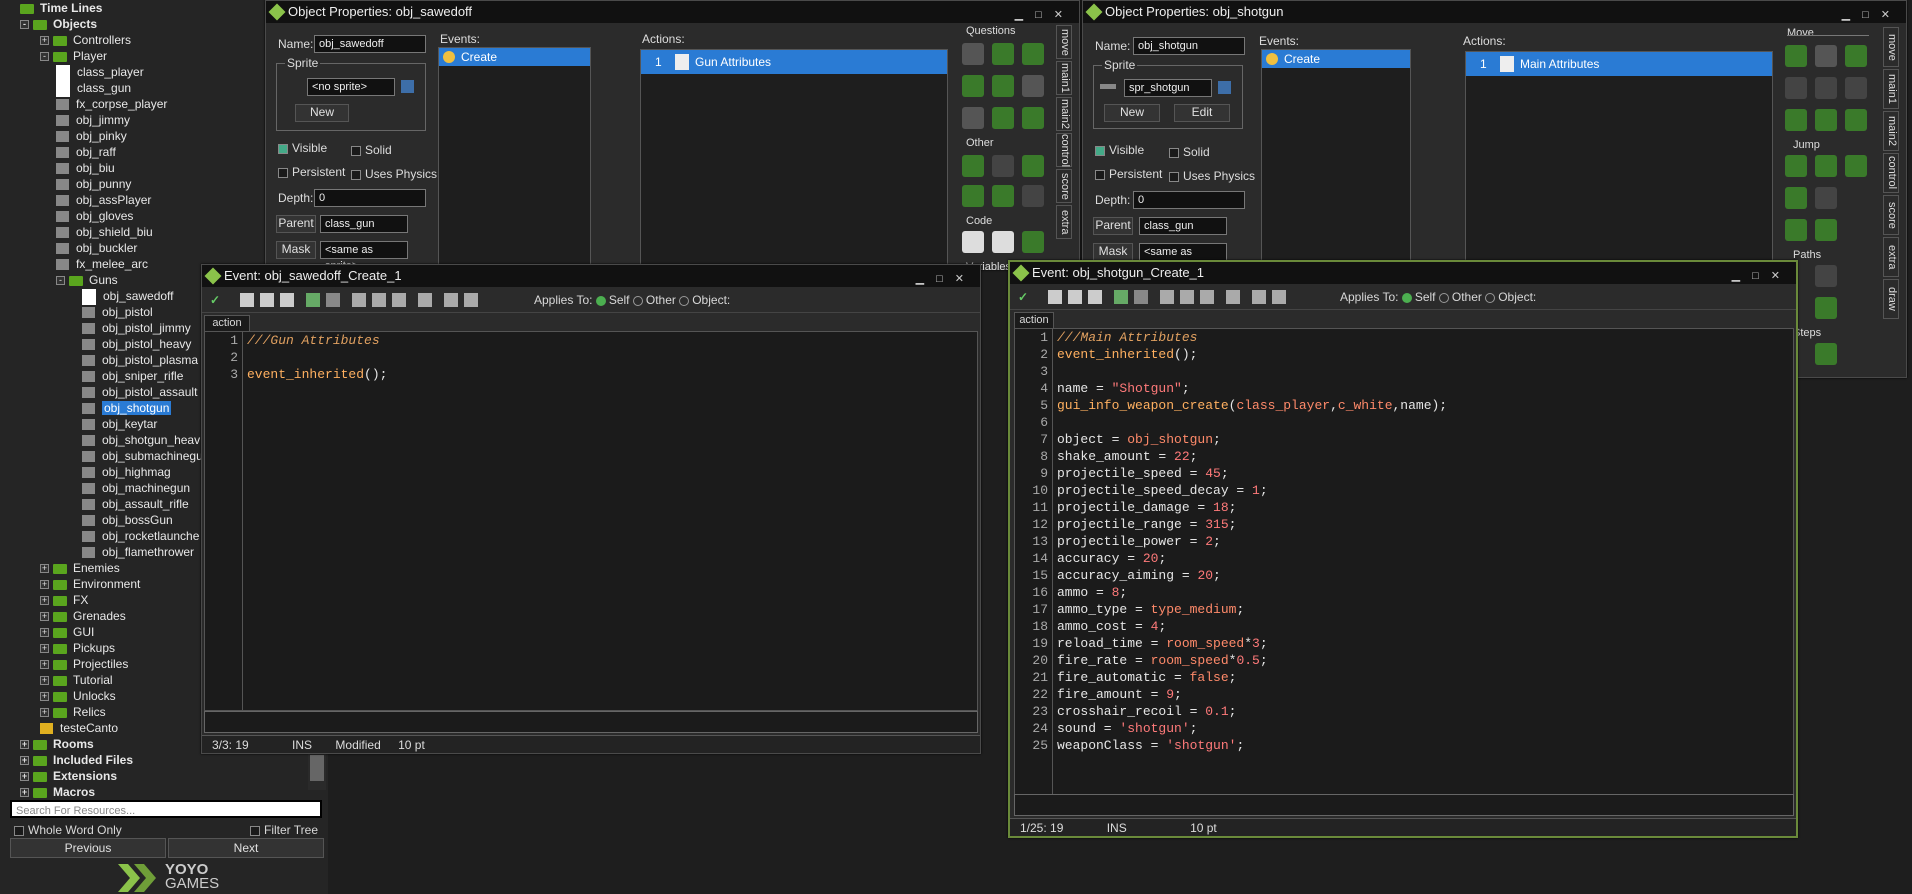 This screenshot has width=1912, height=894. Describe the element at coordinates (296, 224) in the screenshot. I see `parent-button: Parent` at that location.